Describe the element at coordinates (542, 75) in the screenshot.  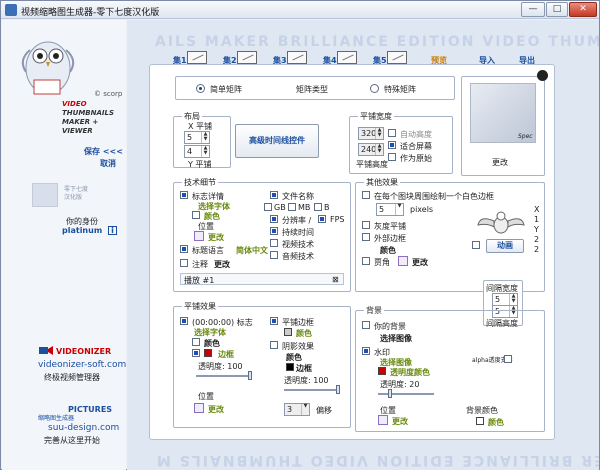
I see `nav-next-icon` at that location.